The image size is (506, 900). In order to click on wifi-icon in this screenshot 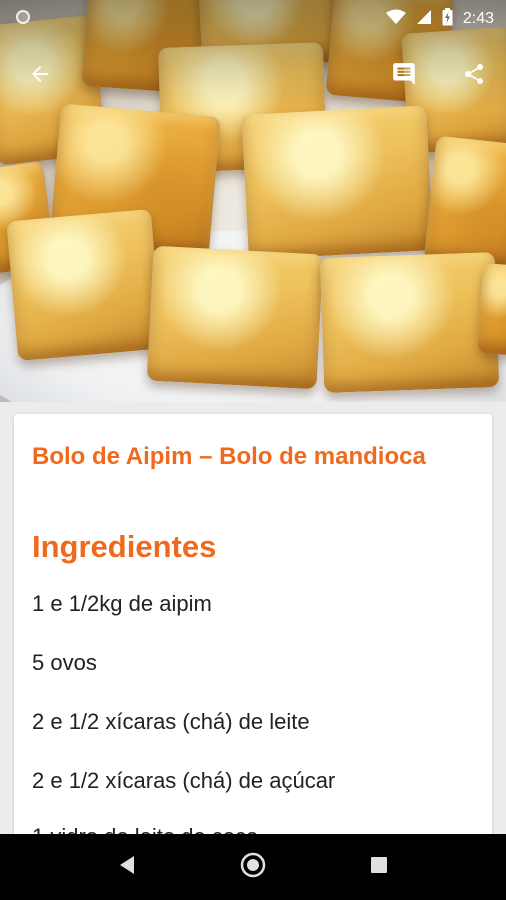, I will do `click(395, 19)`.